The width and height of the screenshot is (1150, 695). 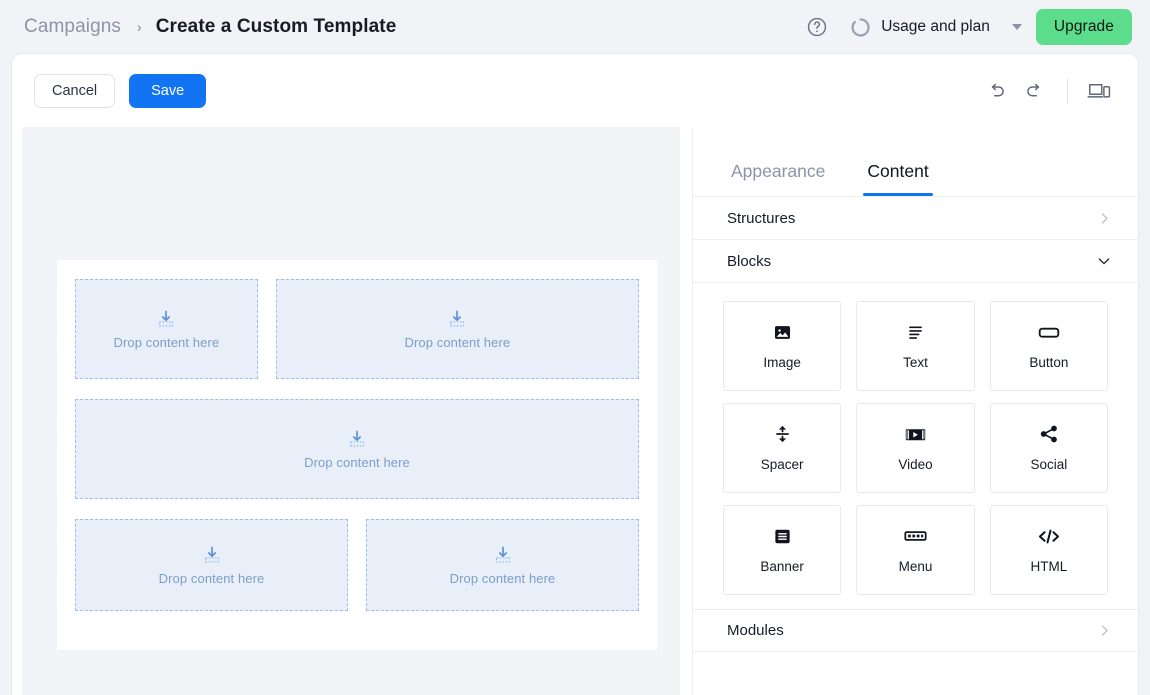 I want to click on save-button: Save, so click(x=168, y=90).